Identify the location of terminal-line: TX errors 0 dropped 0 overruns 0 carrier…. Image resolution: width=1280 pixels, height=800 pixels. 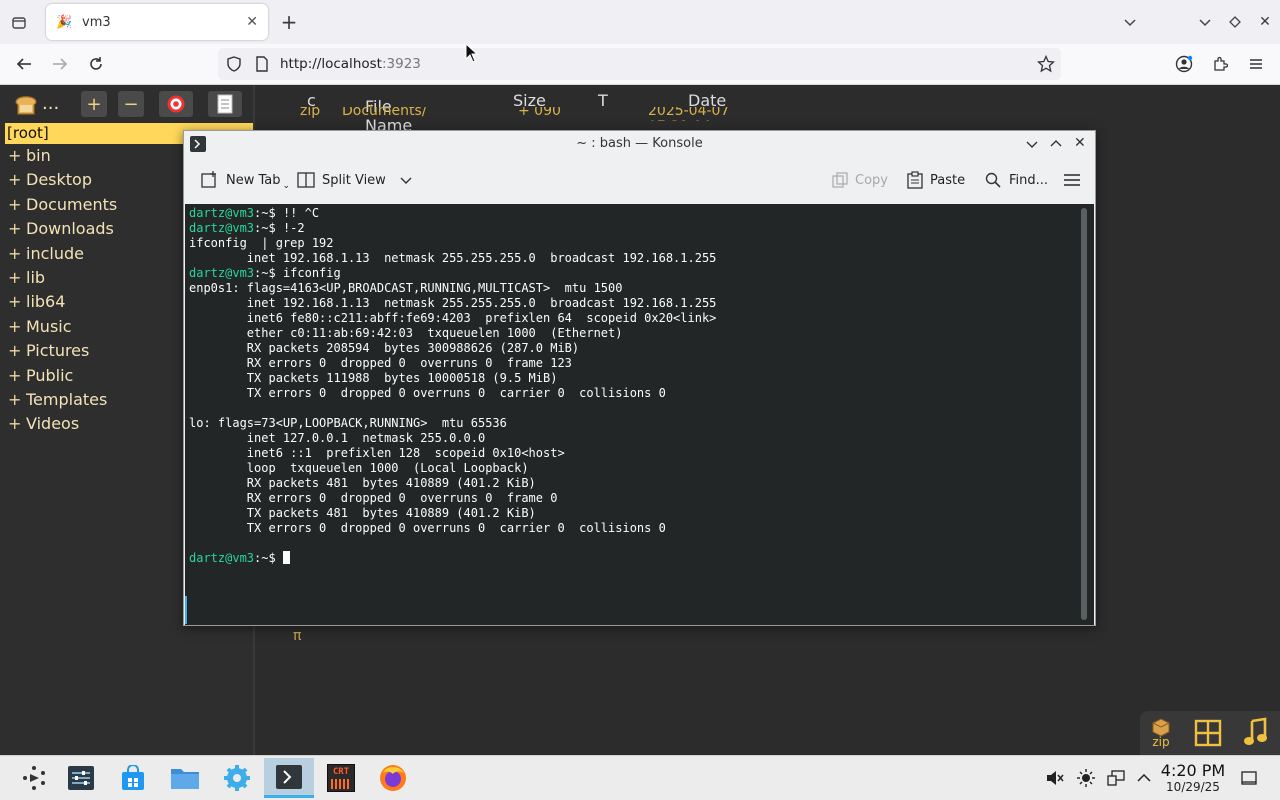
(452, 393).